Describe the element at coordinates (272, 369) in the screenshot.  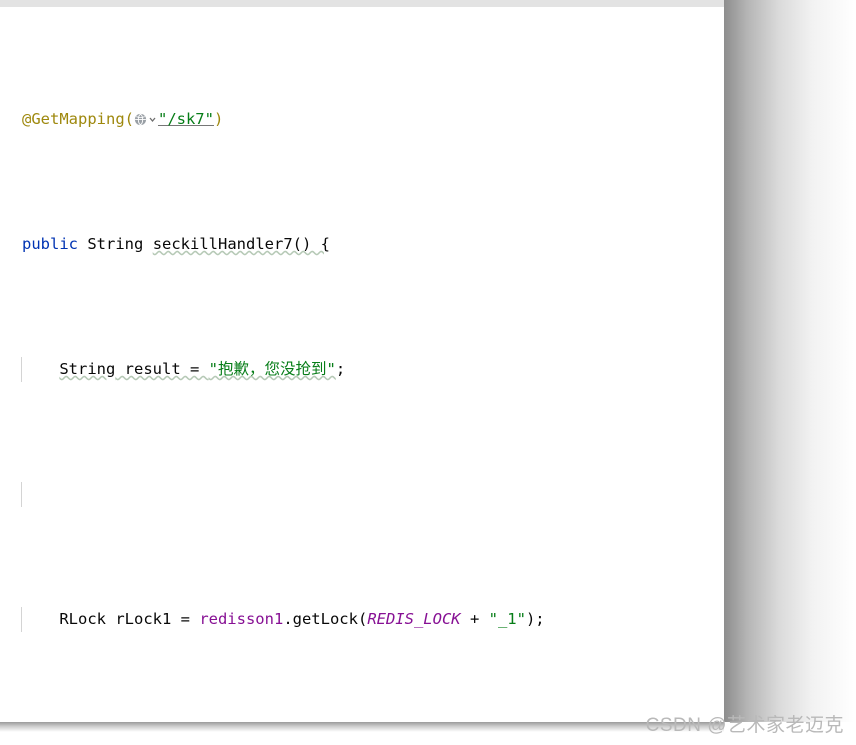
I see `string-literal: "抱歉，您没抢到"` at that location.